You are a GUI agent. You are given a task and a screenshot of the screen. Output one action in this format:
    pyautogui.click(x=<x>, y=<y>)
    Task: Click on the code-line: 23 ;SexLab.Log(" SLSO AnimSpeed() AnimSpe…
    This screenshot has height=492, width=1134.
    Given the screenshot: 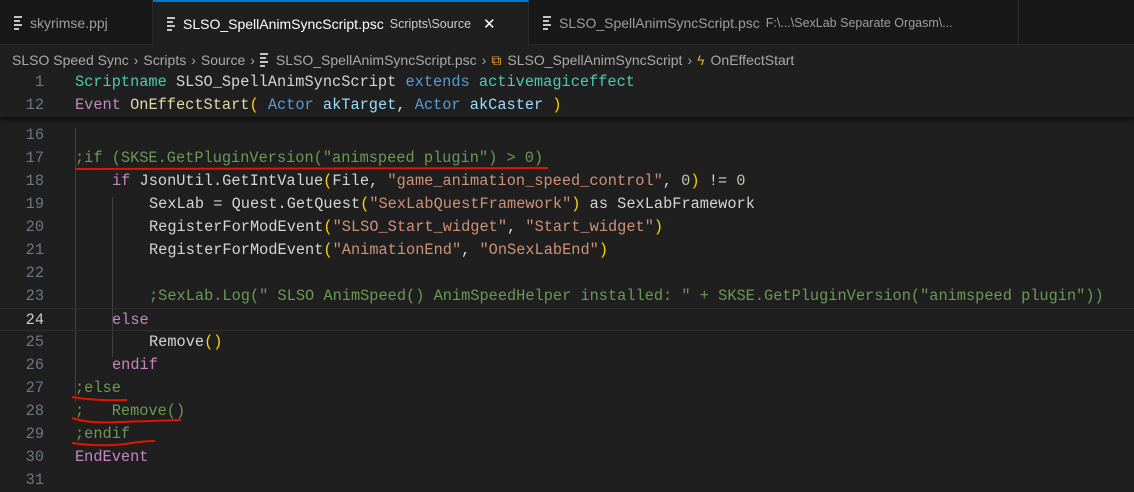 What is the action you would take?
    pyautogui.click(x=567, y=296)
    